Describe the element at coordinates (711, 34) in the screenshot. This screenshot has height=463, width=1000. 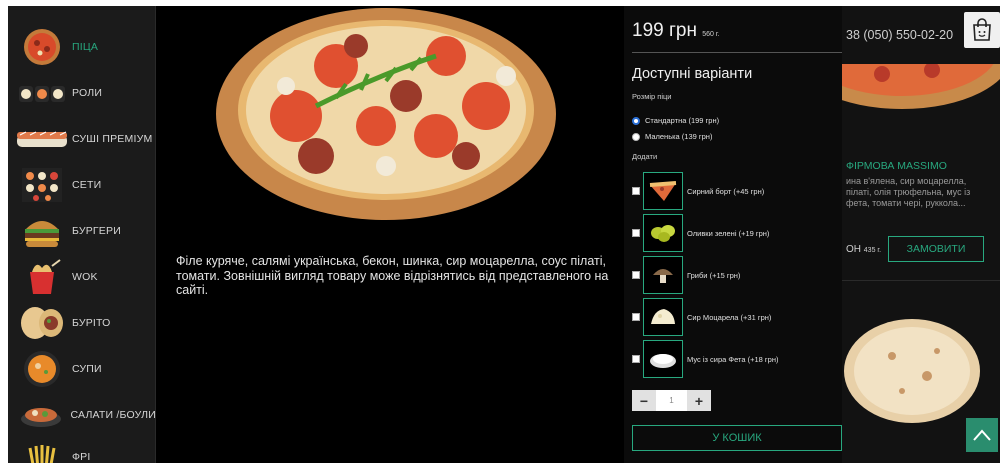
I see `product-weight: 560 г.` at that location.